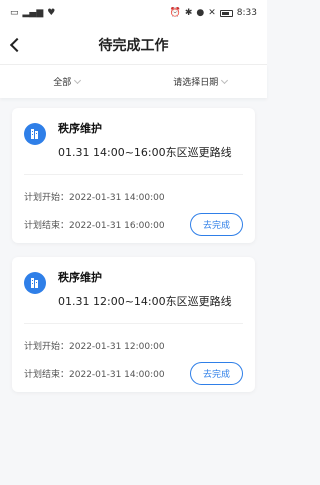  What do you see at coordinates (62, 83) in the screenshot?
I see `type-filter-label: 全部` at bounding box center [62, 83].